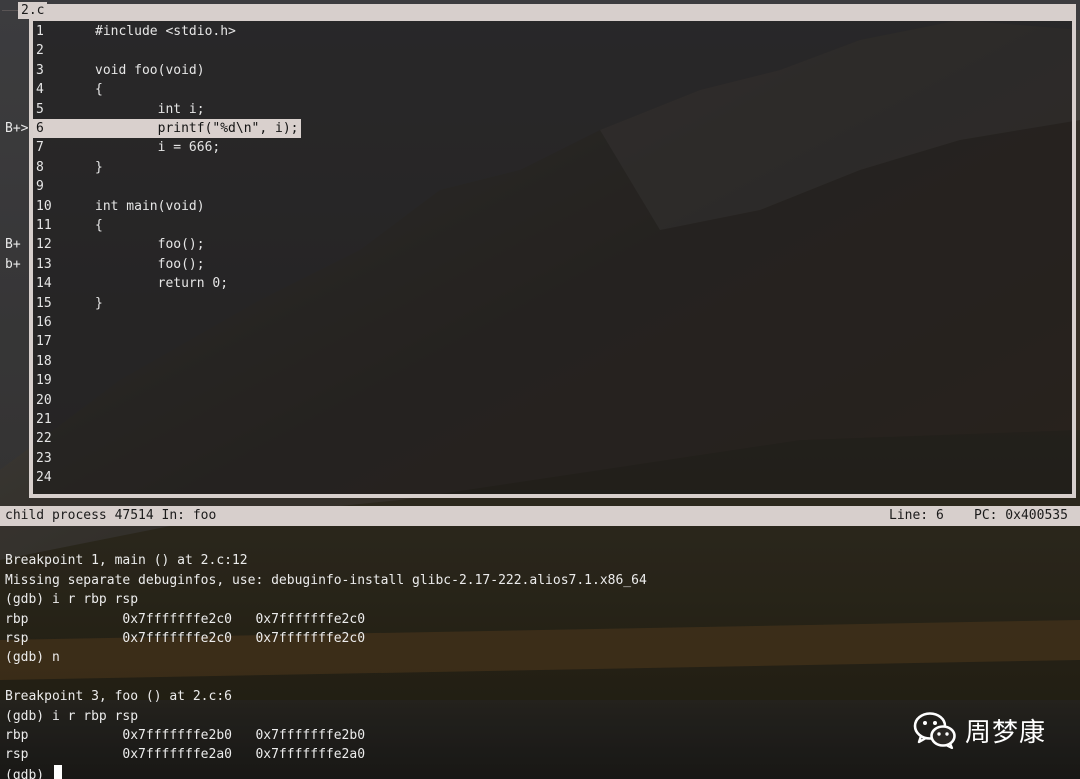 This screenshot has width=1080, height=779. I want to click on watermark: 周梦康, so click(979, 730).